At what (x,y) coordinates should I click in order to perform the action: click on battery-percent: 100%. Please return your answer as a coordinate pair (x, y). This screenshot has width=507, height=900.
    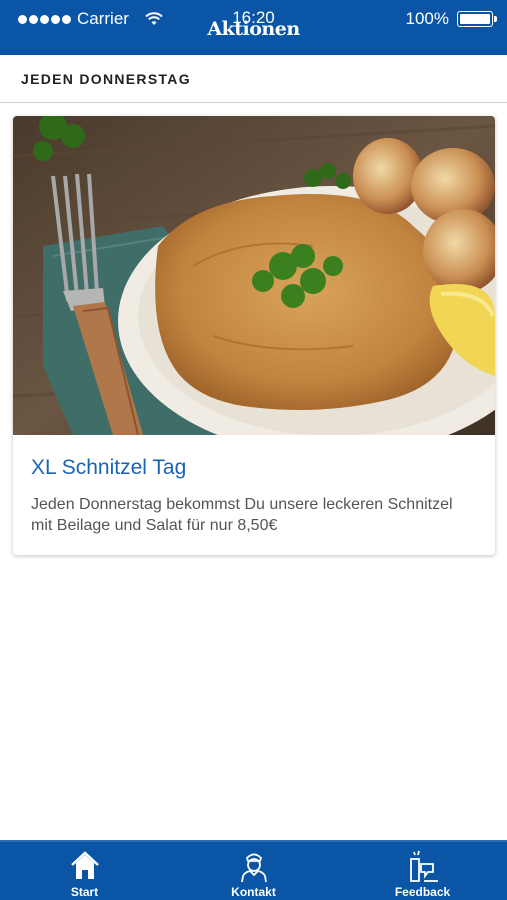
    Looking at the image, I should click on (427, 18).